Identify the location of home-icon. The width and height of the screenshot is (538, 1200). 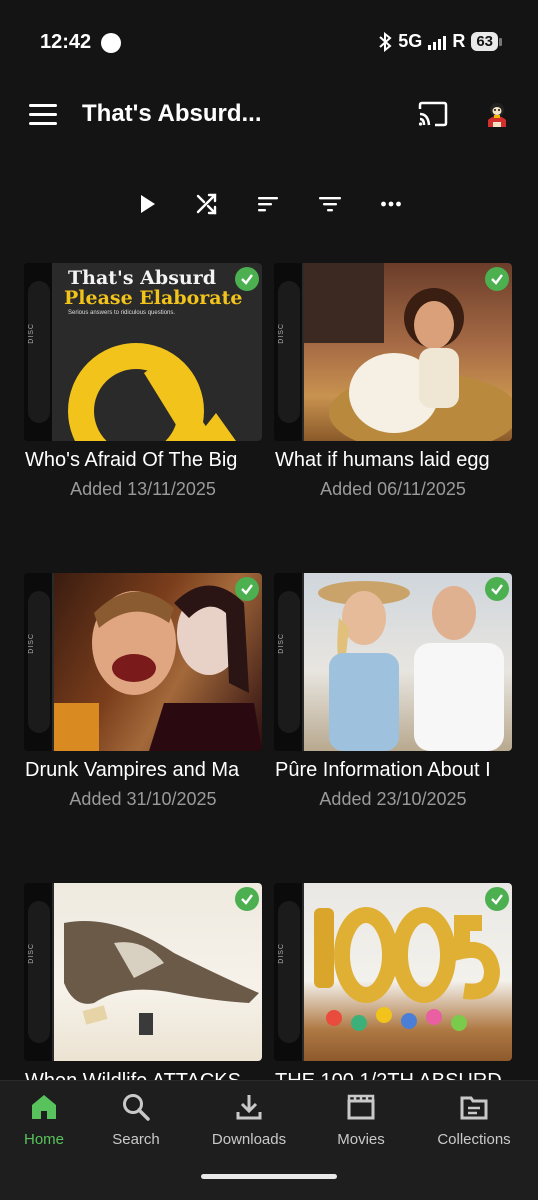
(44, 1107).